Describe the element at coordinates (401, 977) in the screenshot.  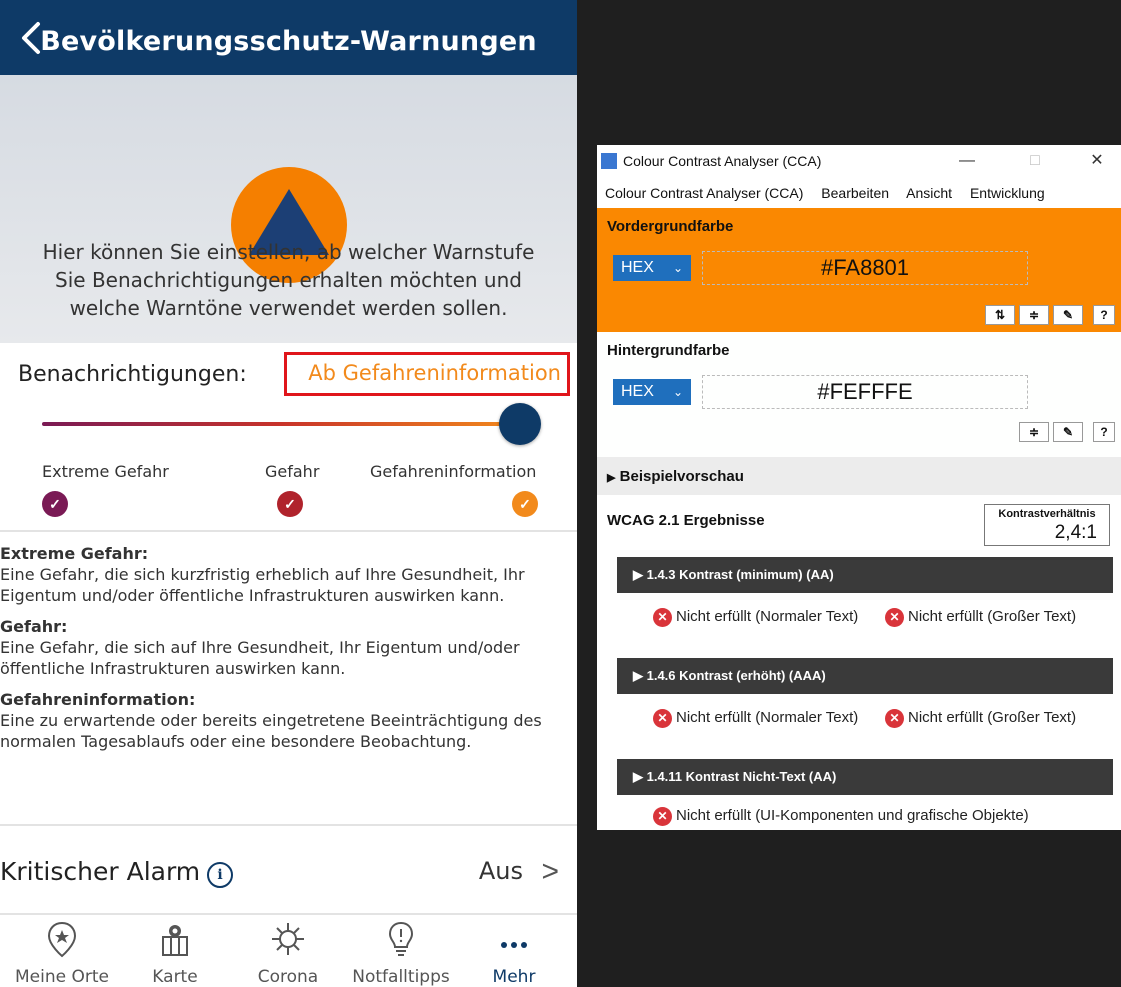
I see `tab-label: Notfalltipps` at that location.